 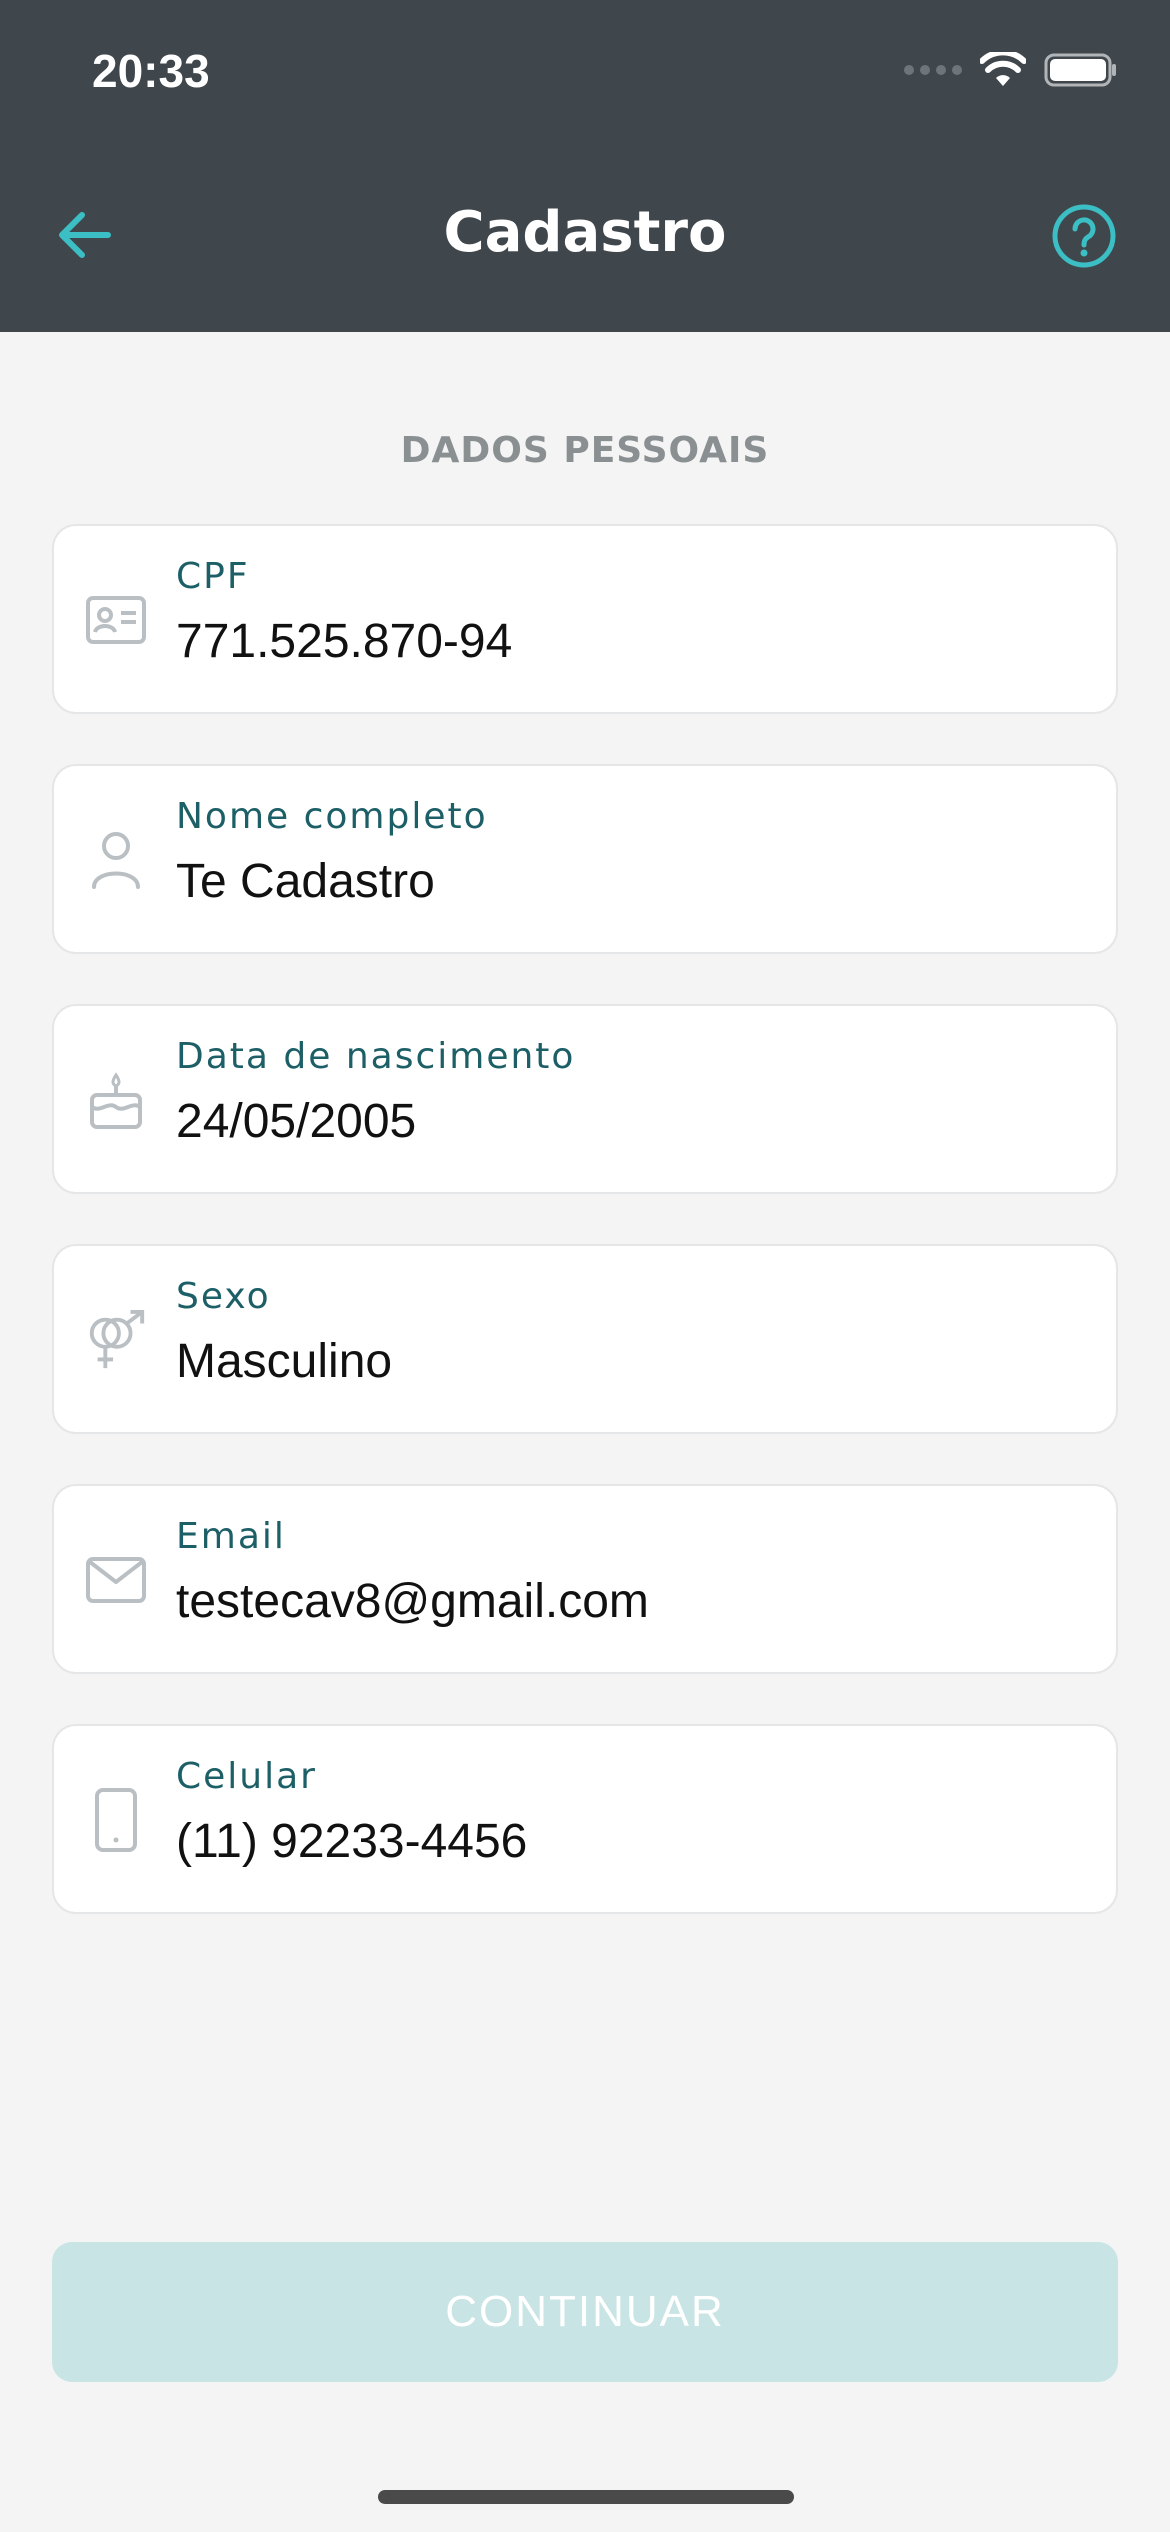 What do you see at coordinates (116, 620) in the screenshot?
I see `id-card-icon` at bounding box center [116, 620].